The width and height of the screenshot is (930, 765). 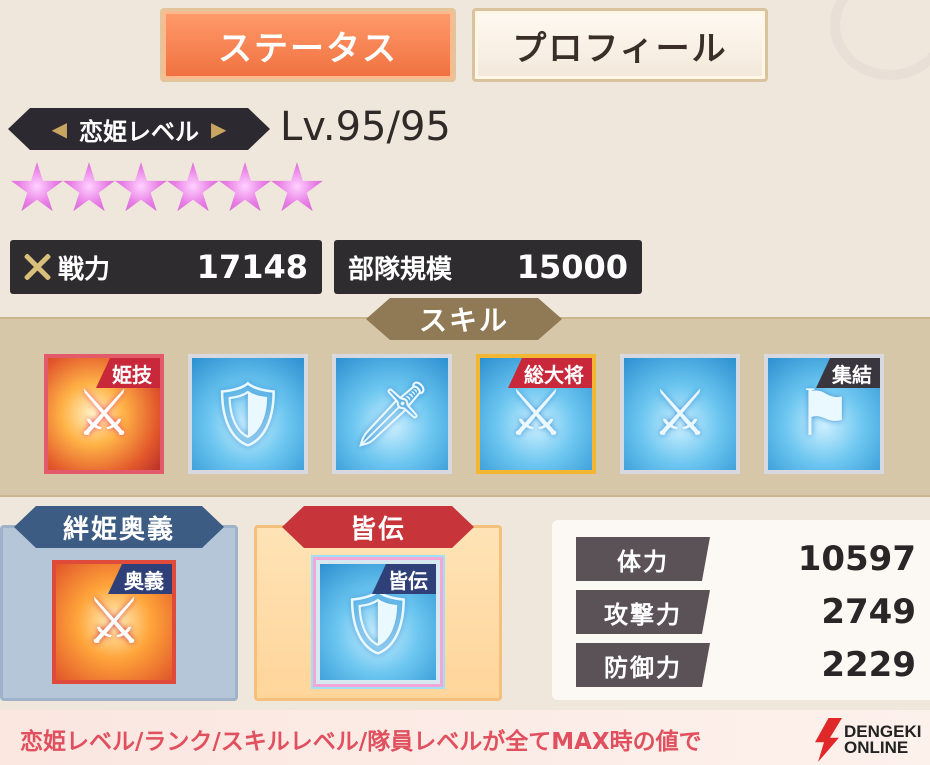 What do you see at coordinates (37, 267) in the screenshot?
I see `crossed-swords-icon` at bounding box center [37, 267].